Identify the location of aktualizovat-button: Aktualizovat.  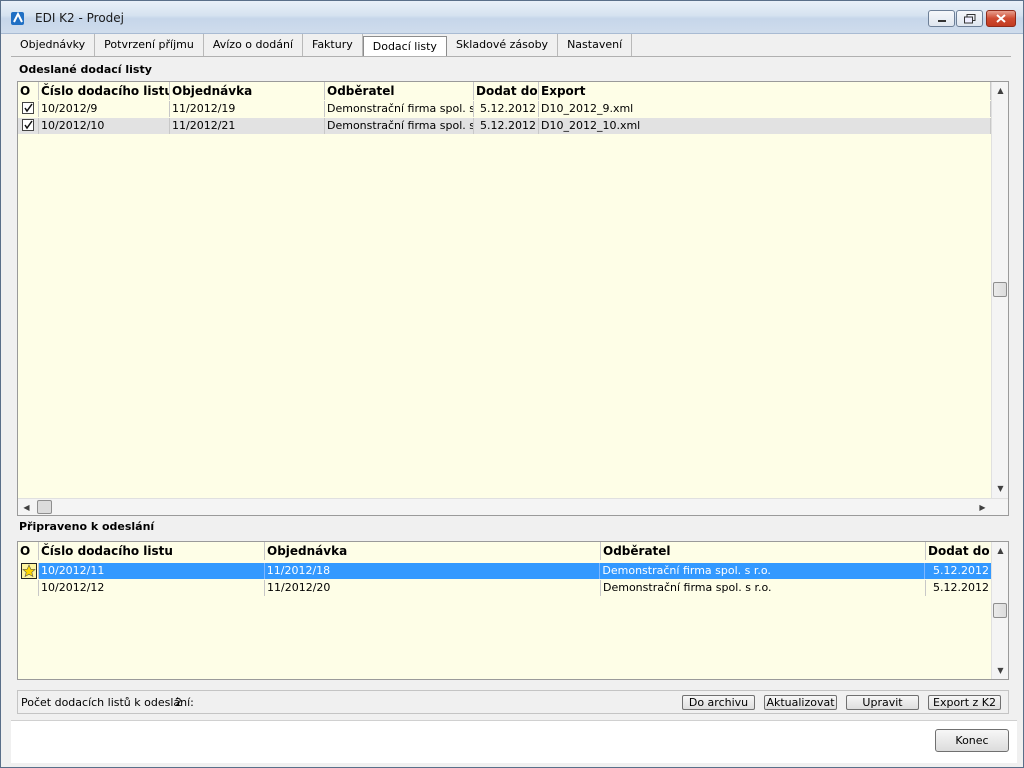
(800, 702).